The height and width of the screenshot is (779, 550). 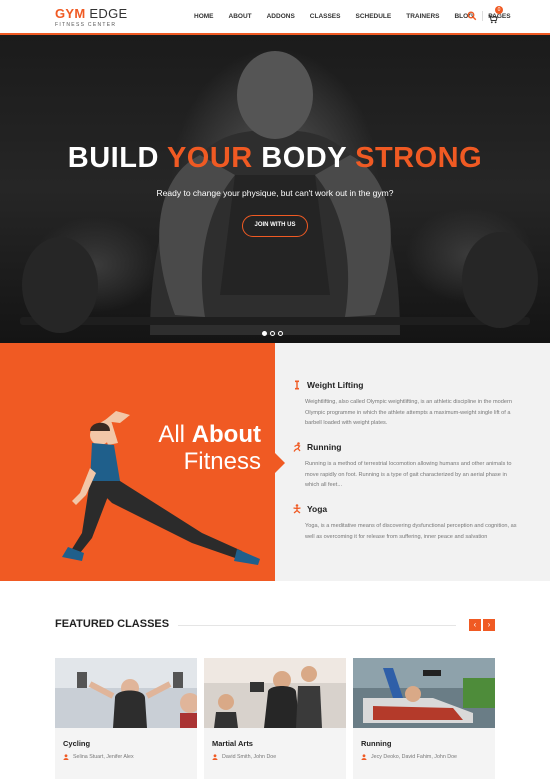 I want to click on search-icon, so click(x=472, y=16).